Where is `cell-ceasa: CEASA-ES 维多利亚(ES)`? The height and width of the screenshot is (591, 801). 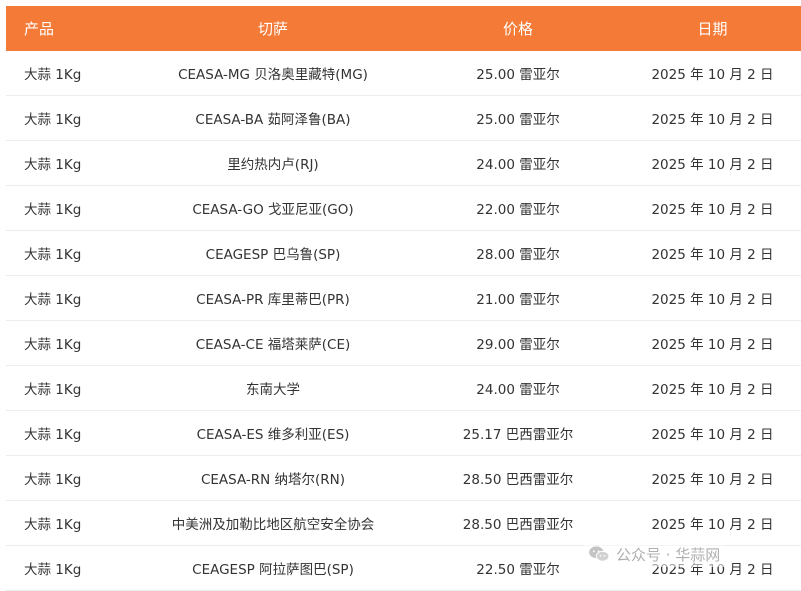
cell-ceasa: CEASA-ES 维多利亚(ES) is located at coordinates (273, 433).